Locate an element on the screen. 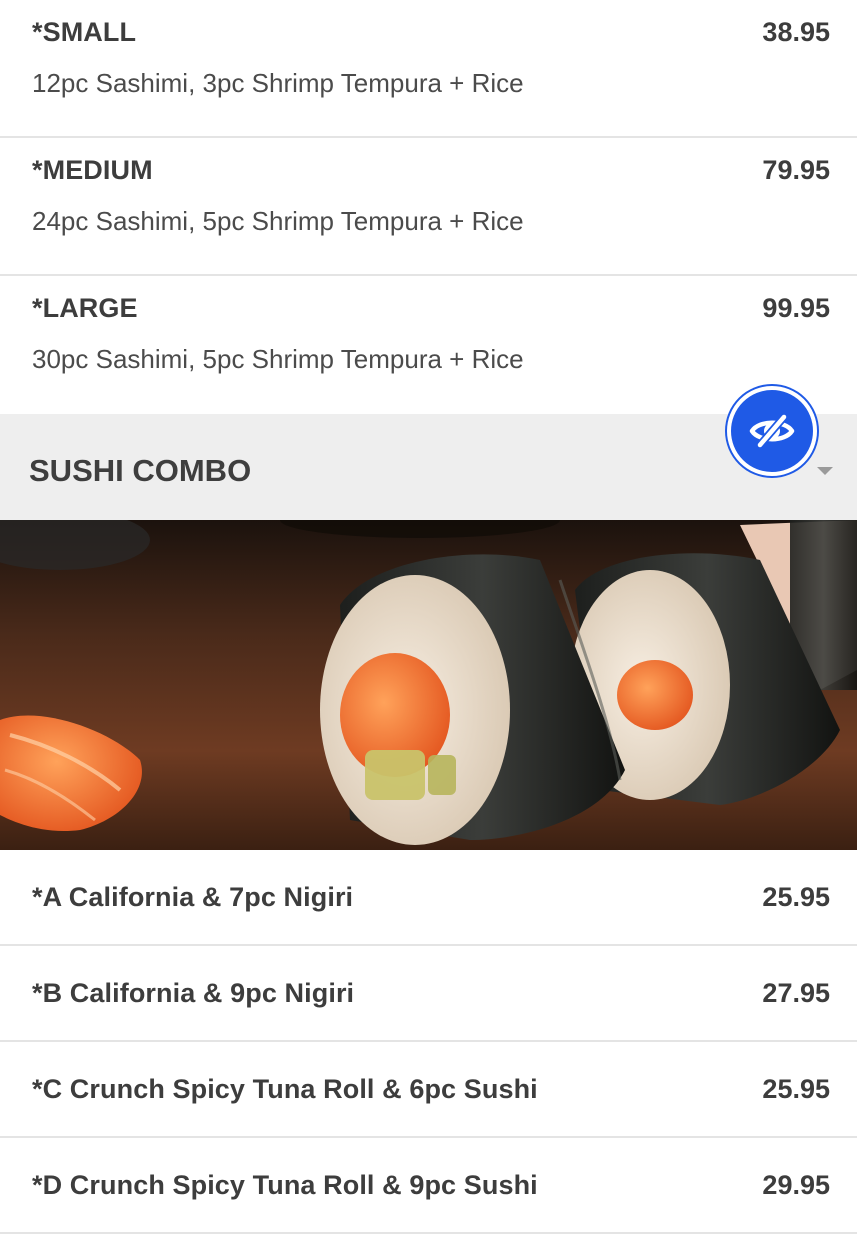 This screenshot has height=1234, width=857. item-name: *C Crunch Spicy Tuna Roll & 6pc Sushi is located at coordinates (285, 1088).